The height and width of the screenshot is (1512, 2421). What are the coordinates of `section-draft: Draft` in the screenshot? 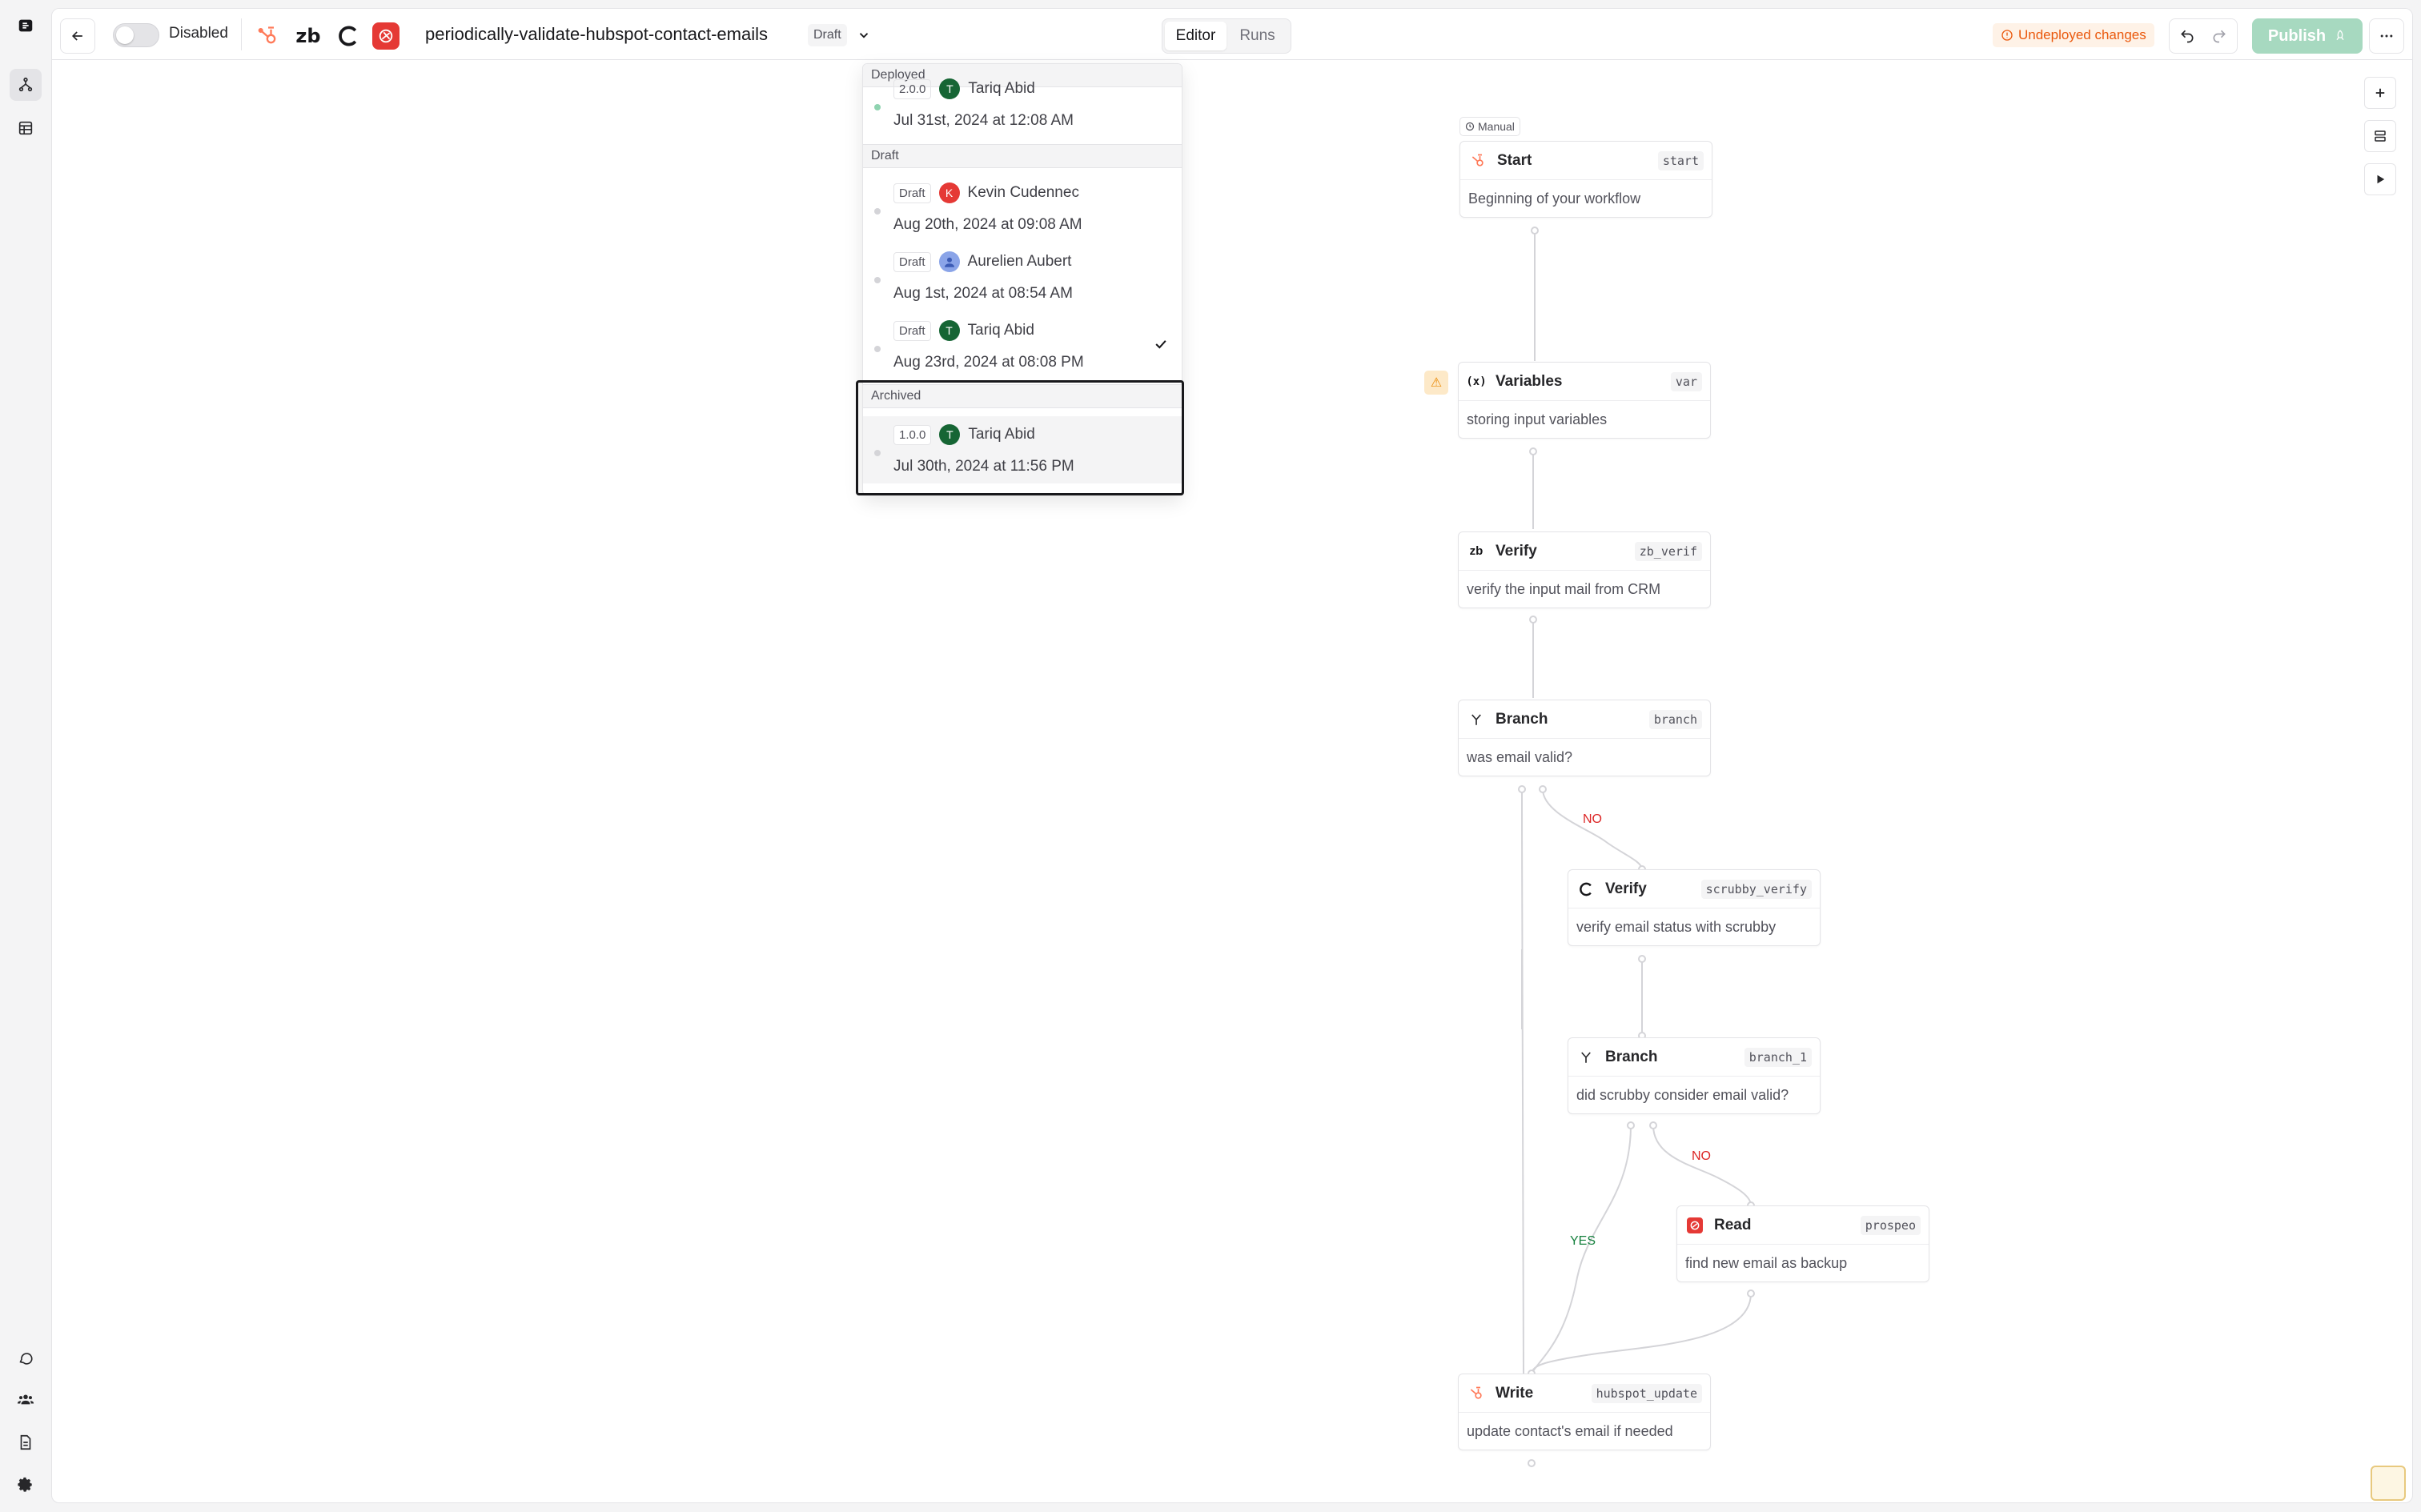 It's located at (1023, 156).